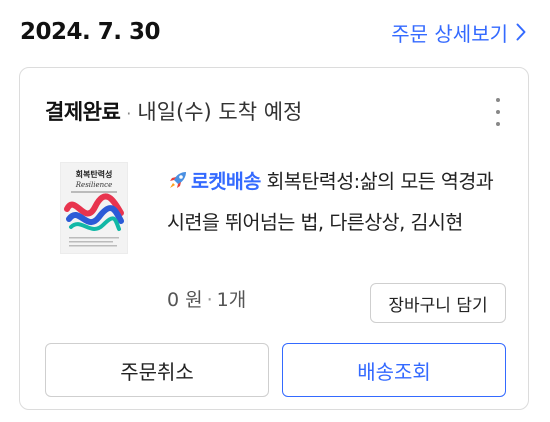 Image resolution: width=550 pixels, height=422 pixels. I want to click on delivery-eta: 내일(수) 도착 예정, so click(220, 112).